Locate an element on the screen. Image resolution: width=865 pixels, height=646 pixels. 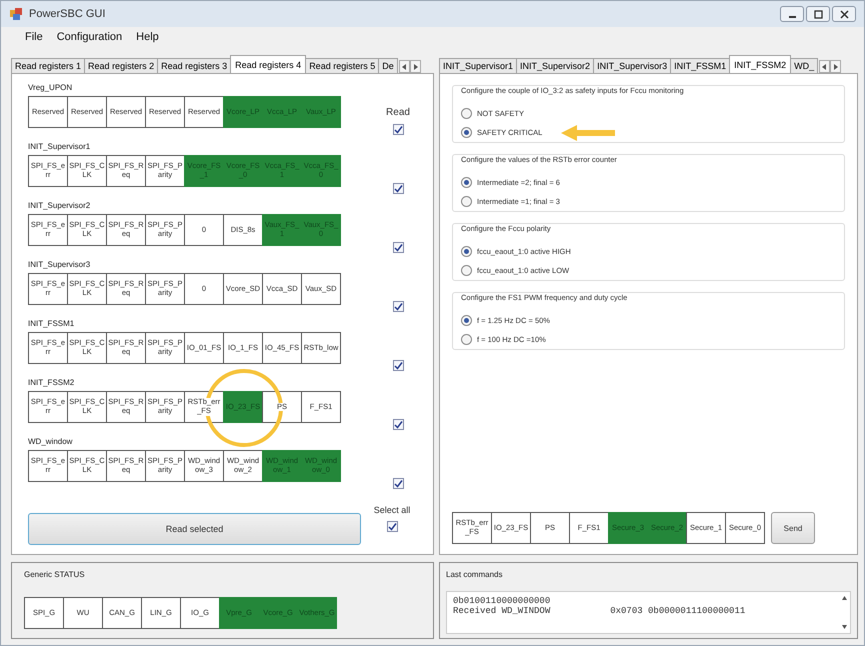
up-arrow-icon is located at coordinates (844, 598).